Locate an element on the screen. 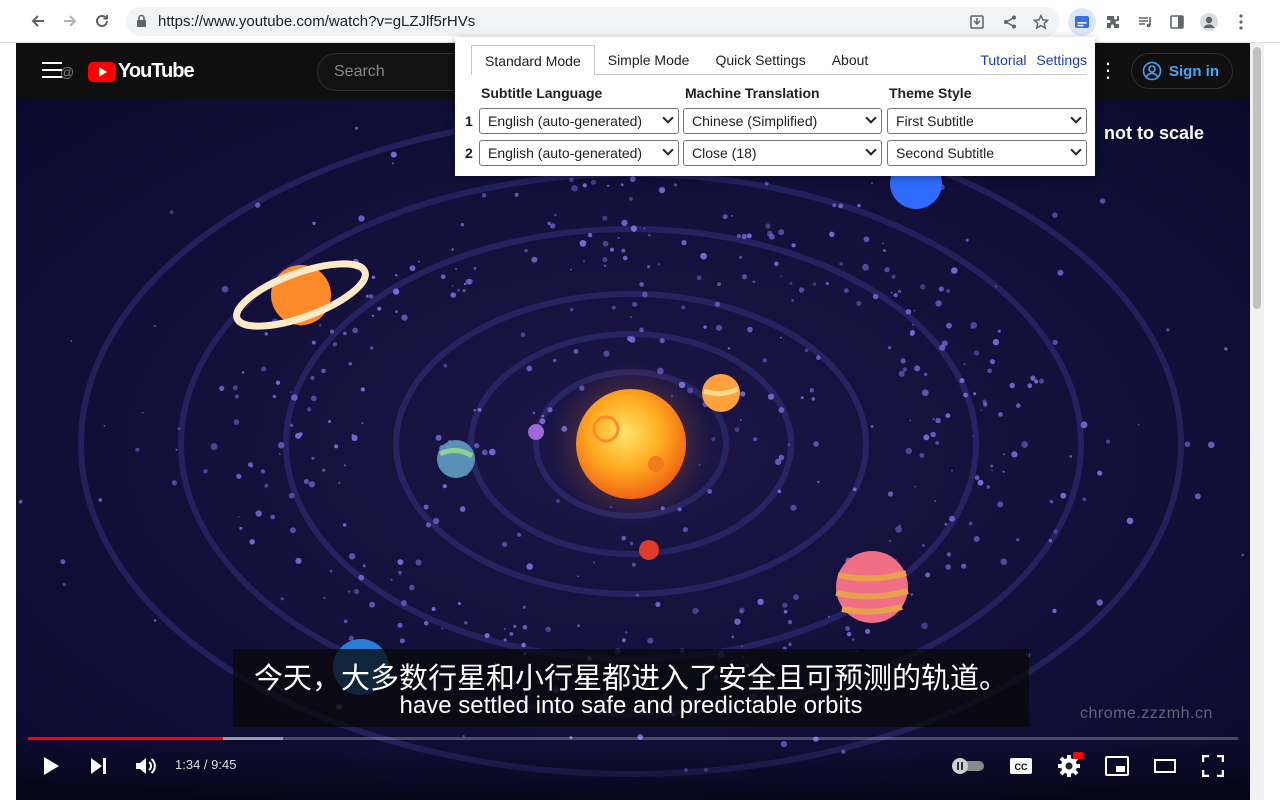 This screenshot has height=800, width=1280. subtitle-language-select-2: English (auto-generated) is located at coordinates (579, 153).